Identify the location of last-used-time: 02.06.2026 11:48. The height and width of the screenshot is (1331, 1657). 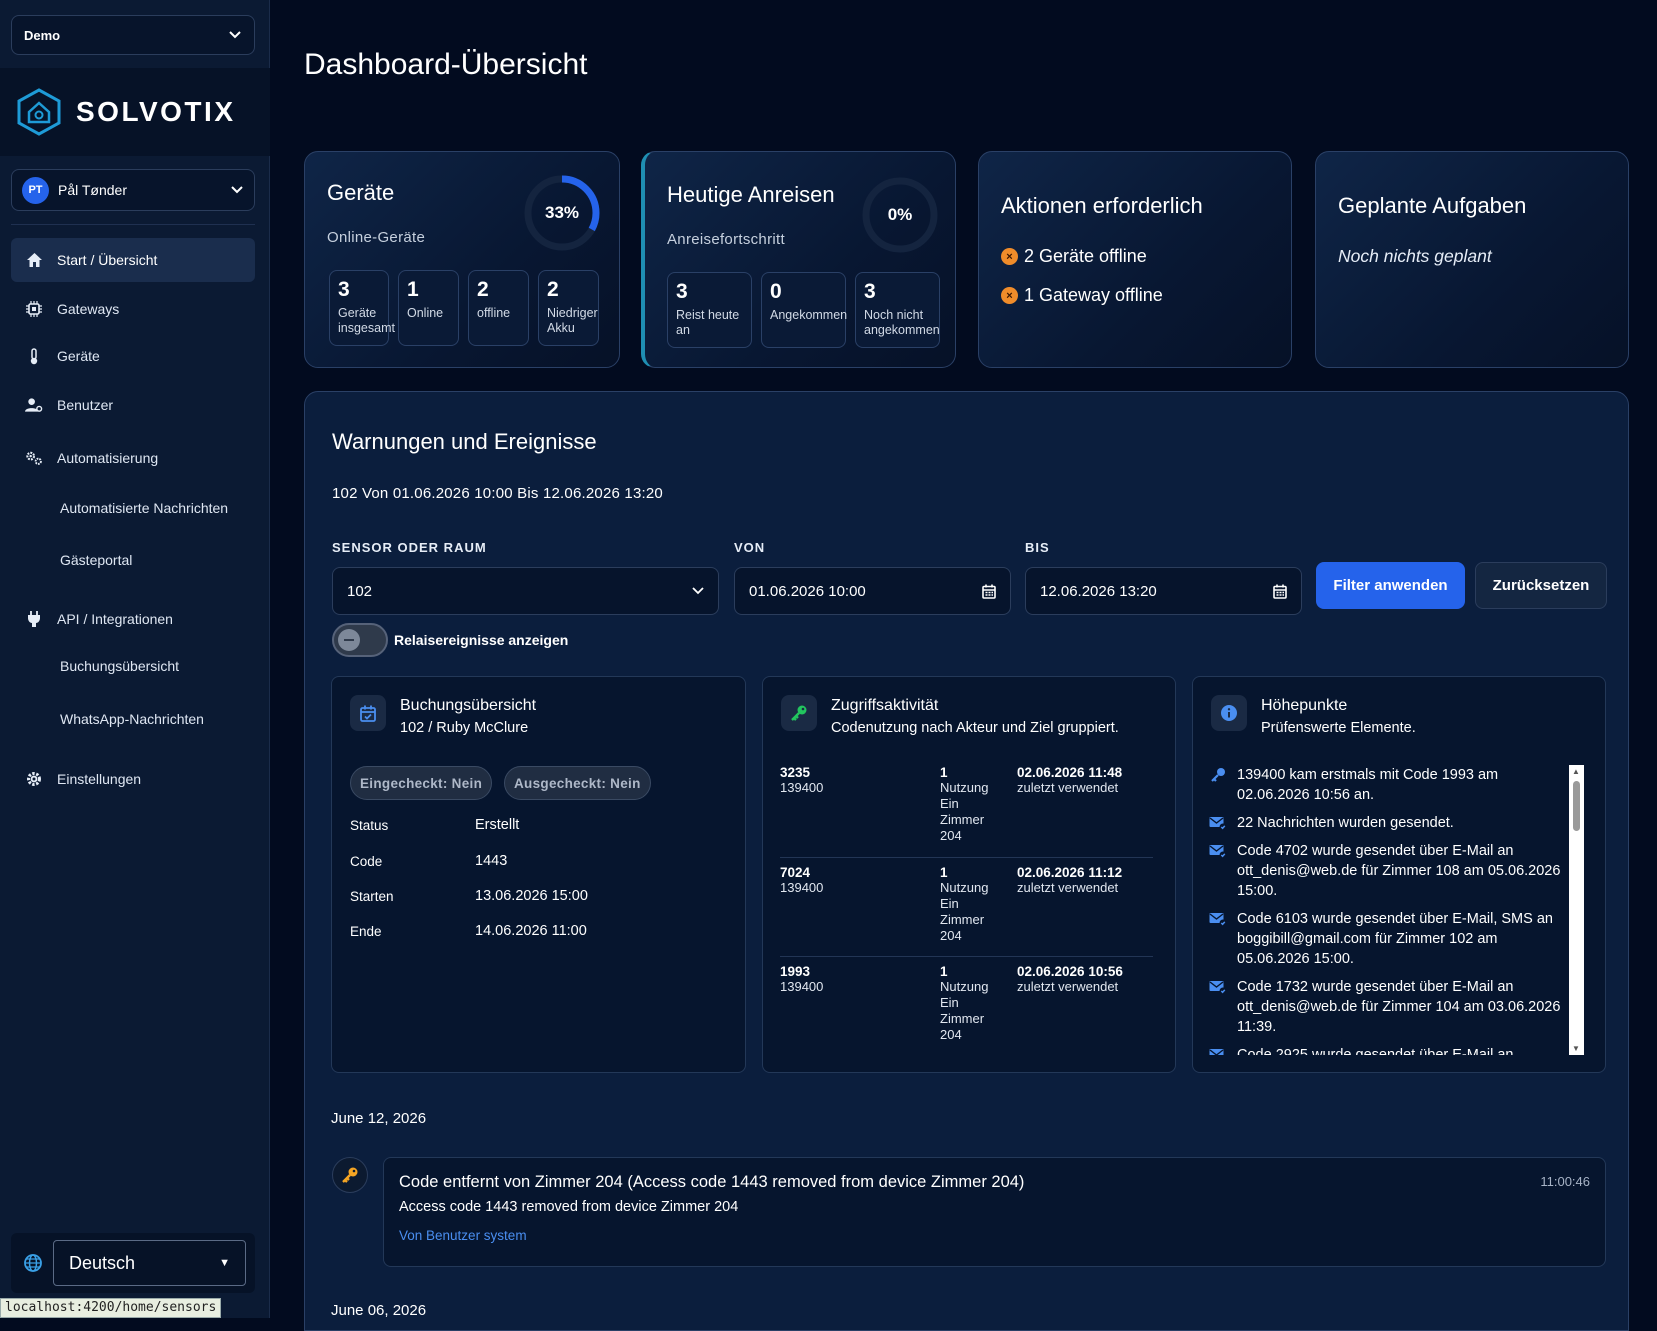
(1070, 772).